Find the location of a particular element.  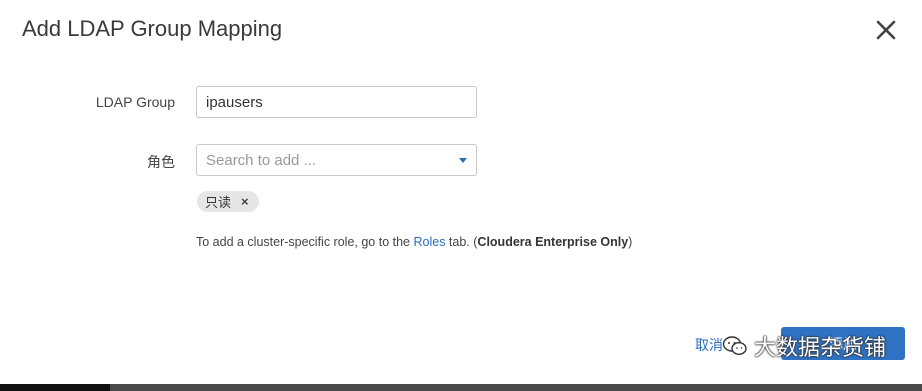

cancel-button: 取消 is located at coordinates (709, 345).